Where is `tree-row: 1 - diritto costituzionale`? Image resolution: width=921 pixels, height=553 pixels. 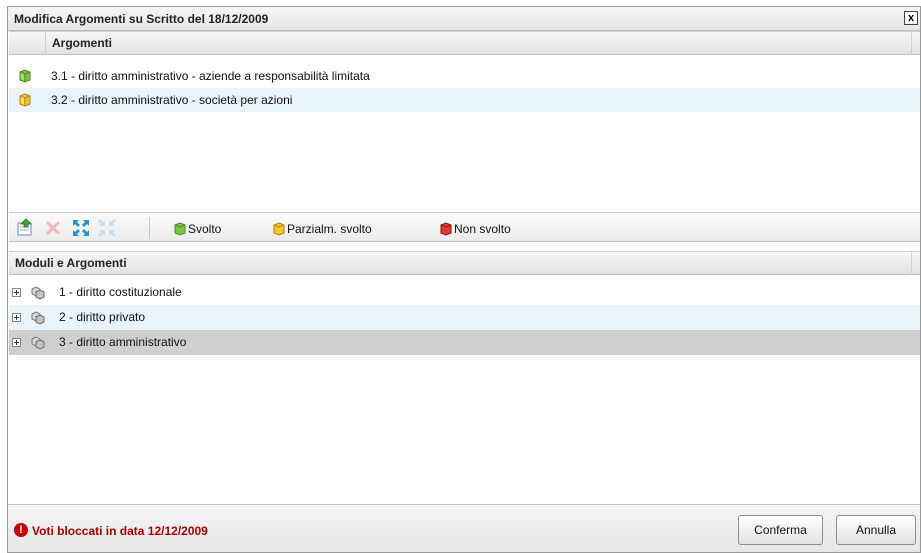
tree-row: 1 - diritto costituzionale is located at coordinates (464, 292).